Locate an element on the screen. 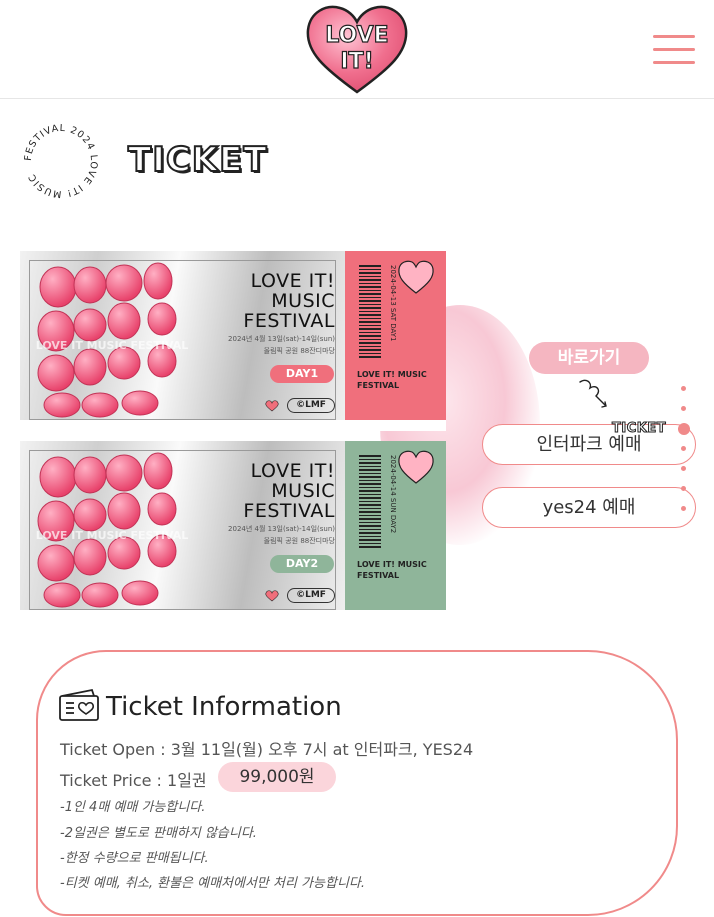 This screenshot has height=917, width=714. section-dot-nav is located at coordinates (684, 460).